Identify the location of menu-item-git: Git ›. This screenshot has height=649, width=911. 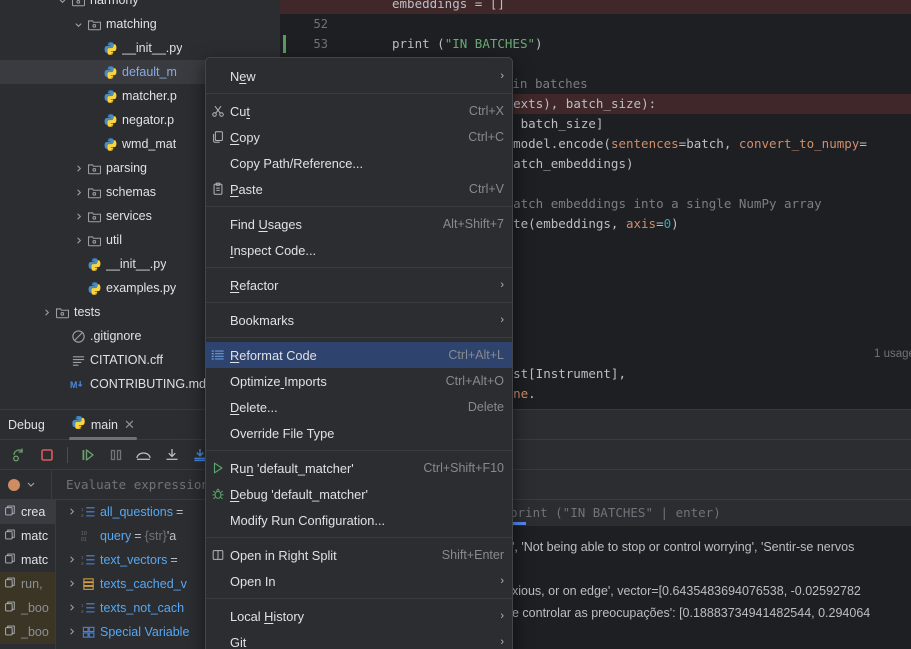
(359, 639).